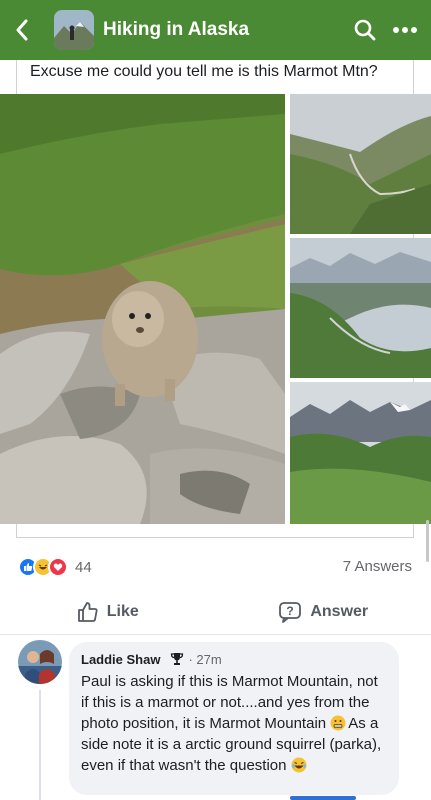  What do you see at coordinates (177, 659) in the screenshot?
I see `trophy-icon` at bounding box center [177, 659].